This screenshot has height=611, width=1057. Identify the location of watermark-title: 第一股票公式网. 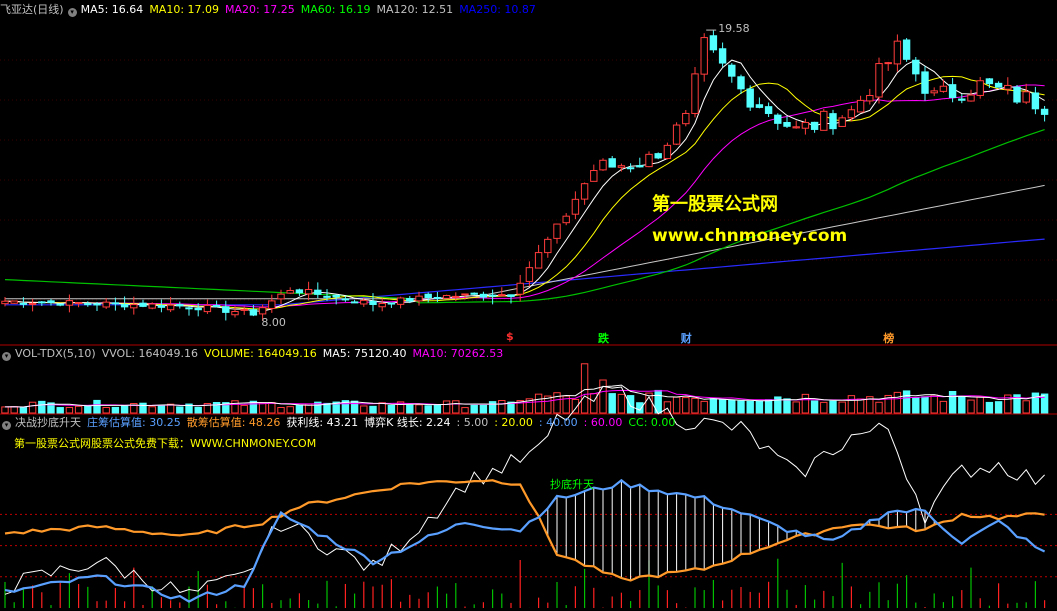
(715, 204).